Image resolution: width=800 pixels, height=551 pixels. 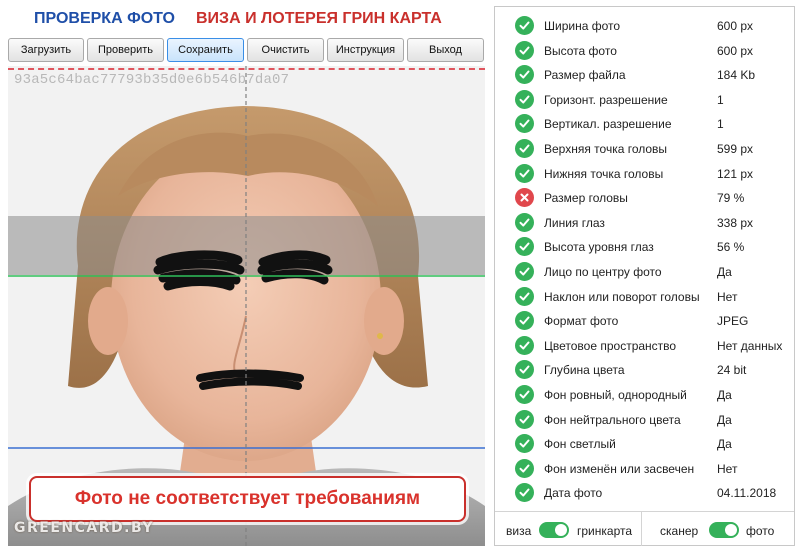 I want to click on scanner-label: сканер, so click(x=679, y=531).